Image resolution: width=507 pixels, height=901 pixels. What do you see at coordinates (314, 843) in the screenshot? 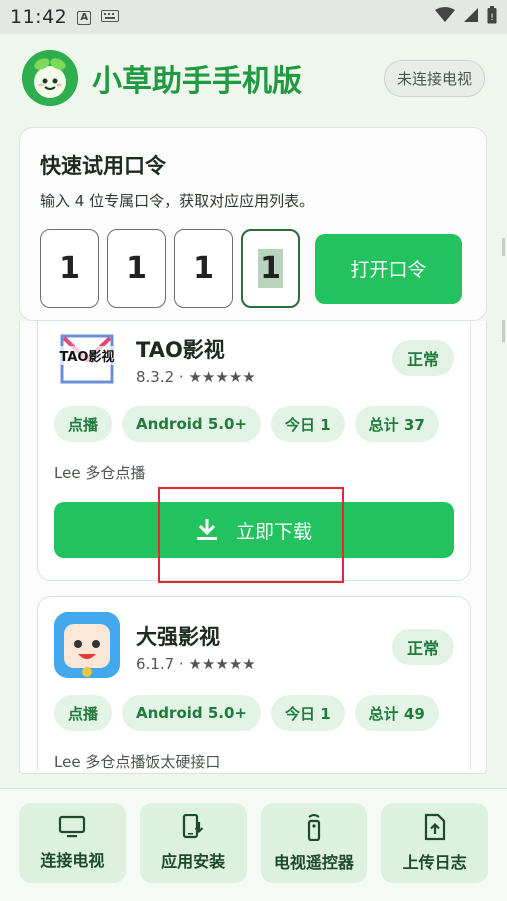
I see `nav-tv-remote: 电视遥控器` at bounding box center [314, 843].